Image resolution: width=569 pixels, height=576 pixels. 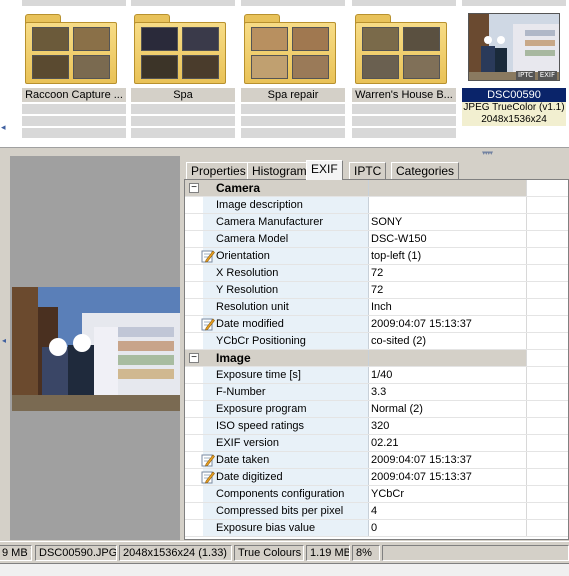 I want to click on exif-row: Compressed bits per pixel 4, so click(x=376, y=511).